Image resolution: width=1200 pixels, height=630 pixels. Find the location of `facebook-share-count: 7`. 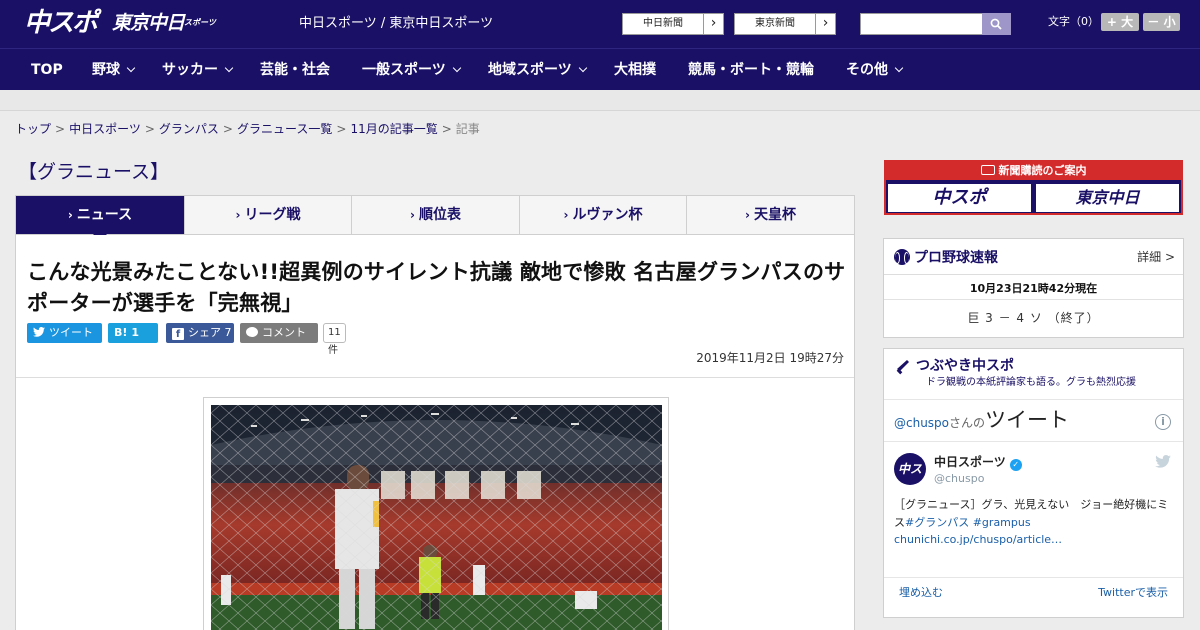

facebook-share-count: 7 is located at coordinates (228, 332).